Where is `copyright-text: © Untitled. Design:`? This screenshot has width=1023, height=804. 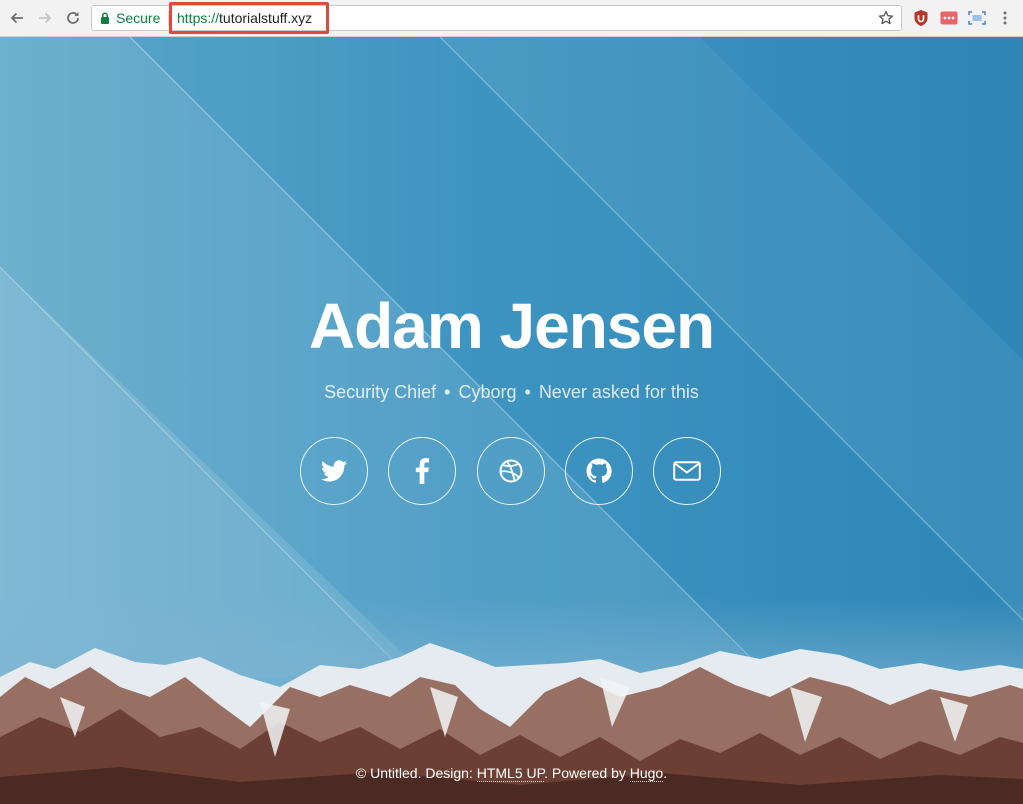 copyright-text: © Untitled. Design: is located at coordinates (416, 773).